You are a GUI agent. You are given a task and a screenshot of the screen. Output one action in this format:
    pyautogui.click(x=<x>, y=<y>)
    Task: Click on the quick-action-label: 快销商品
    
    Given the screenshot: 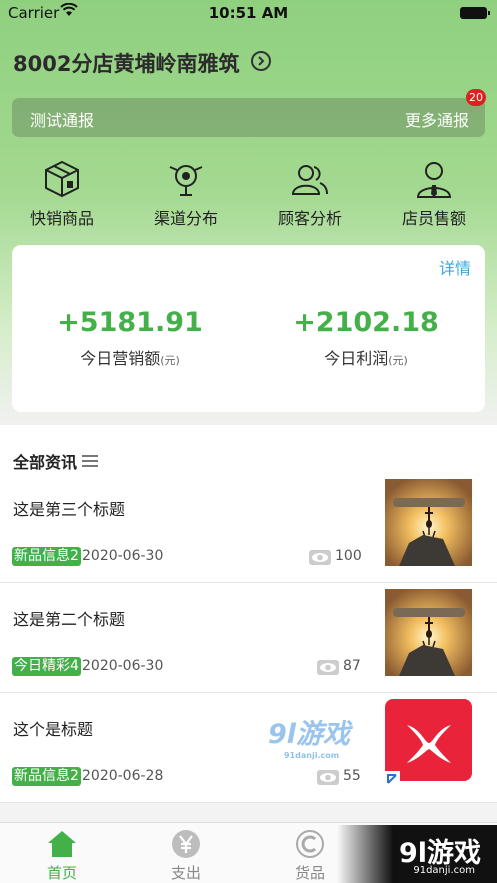 What is the action you would take?
    pyautogui.click(x=61, y=218)
    